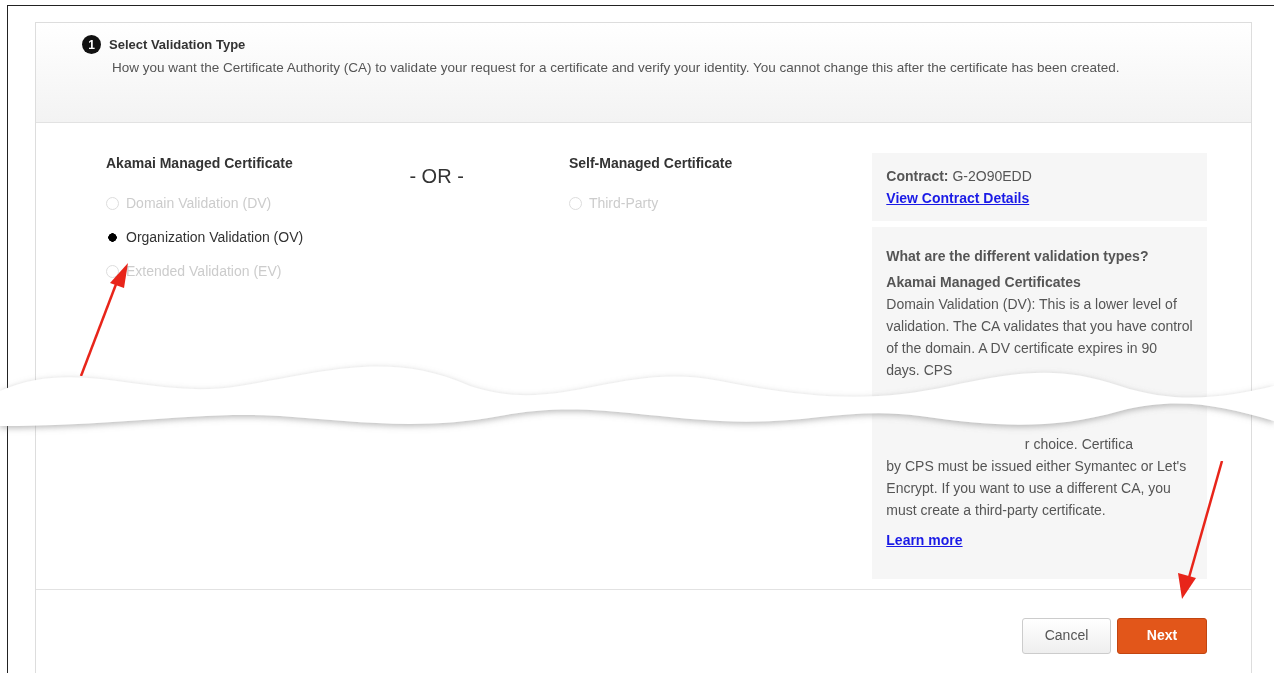 The width and height of the screenshot is (1274, 673). I want to click on radio-label: Organization Validation (OV), so click(215, 237).